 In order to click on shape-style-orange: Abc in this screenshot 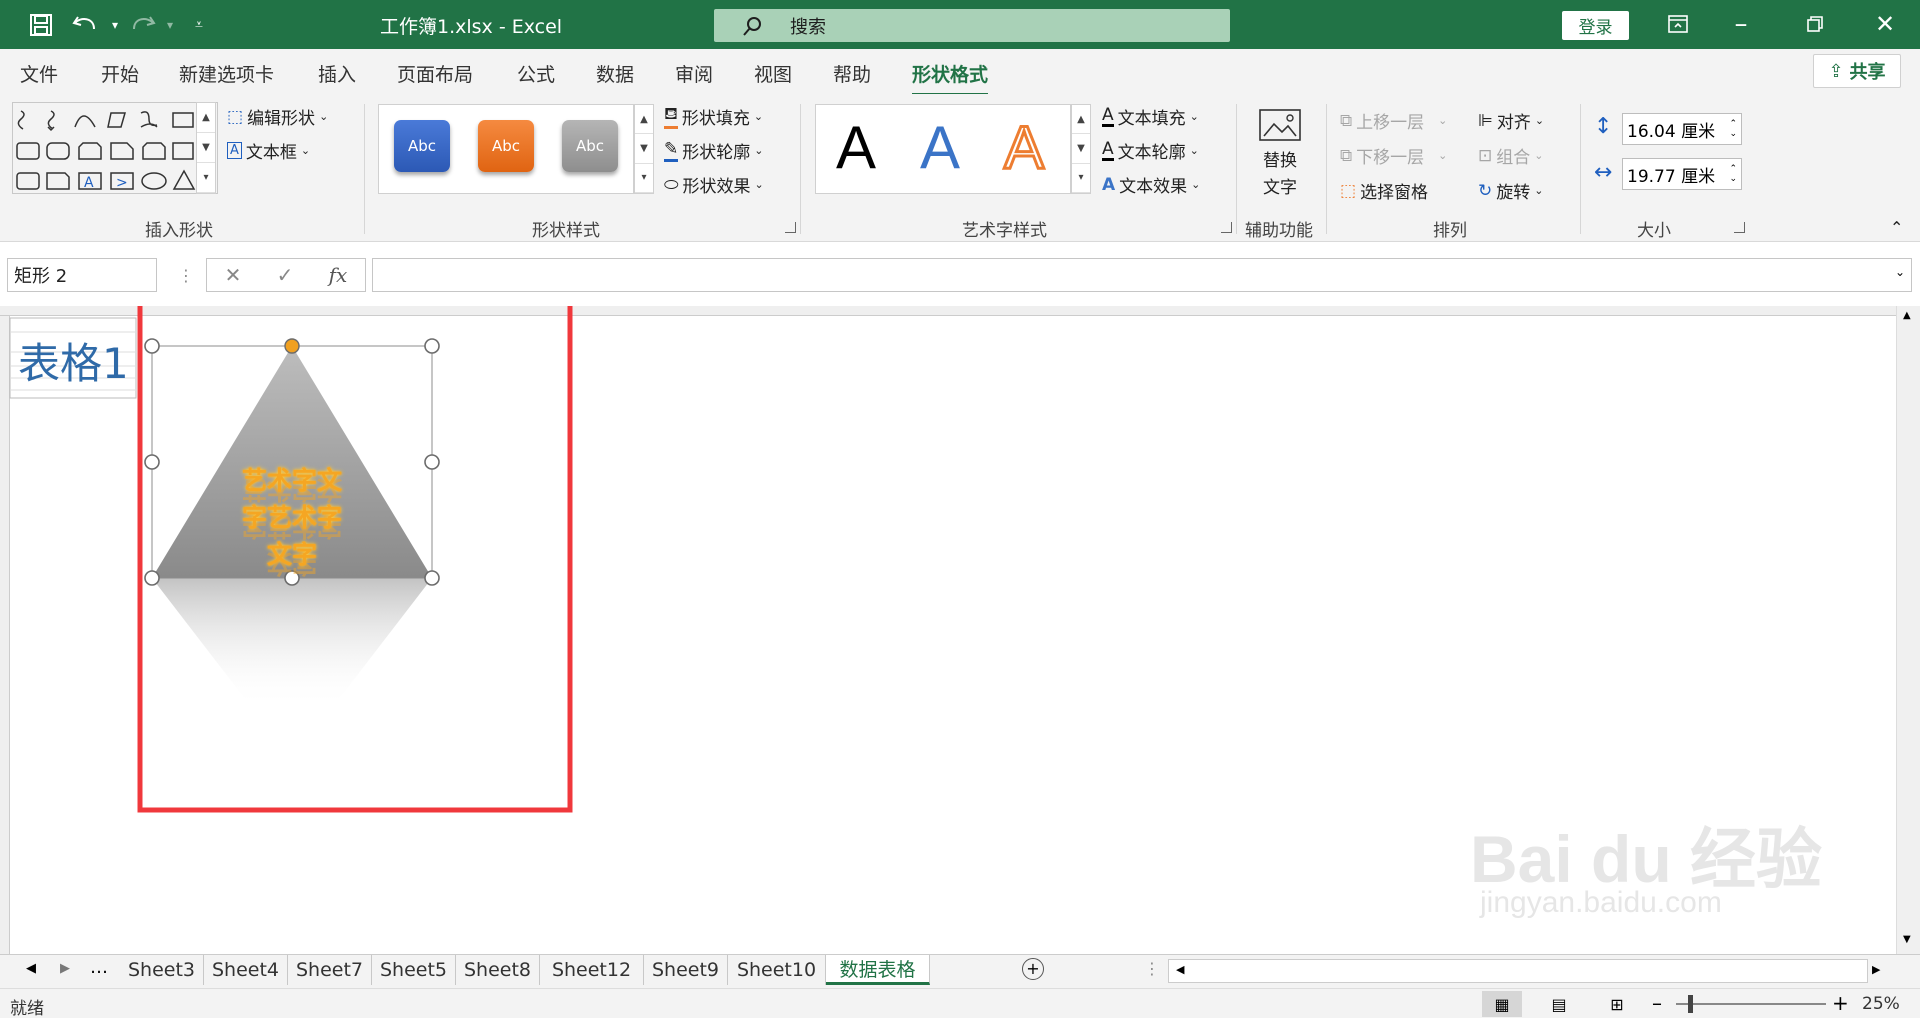, I will do `click(506, 146)`.